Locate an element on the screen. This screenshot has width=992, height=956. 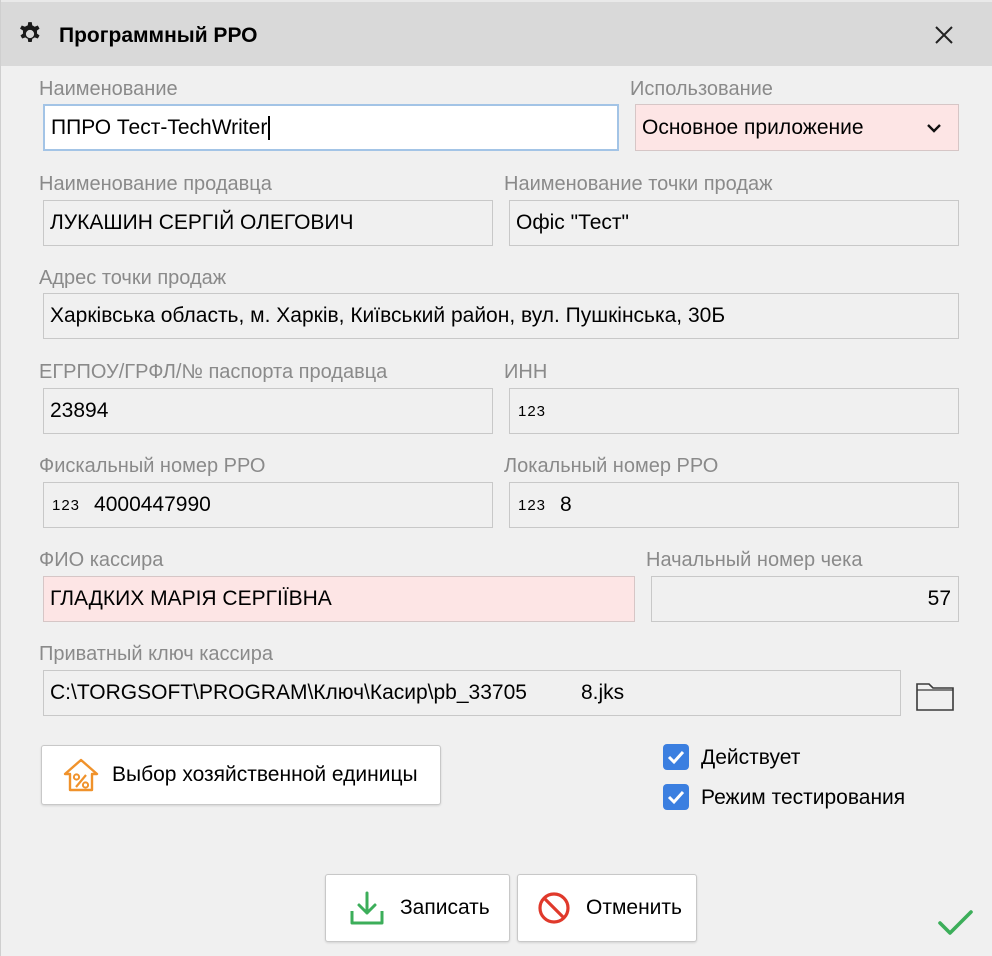
text-caret is located at coordinates (269, 127).